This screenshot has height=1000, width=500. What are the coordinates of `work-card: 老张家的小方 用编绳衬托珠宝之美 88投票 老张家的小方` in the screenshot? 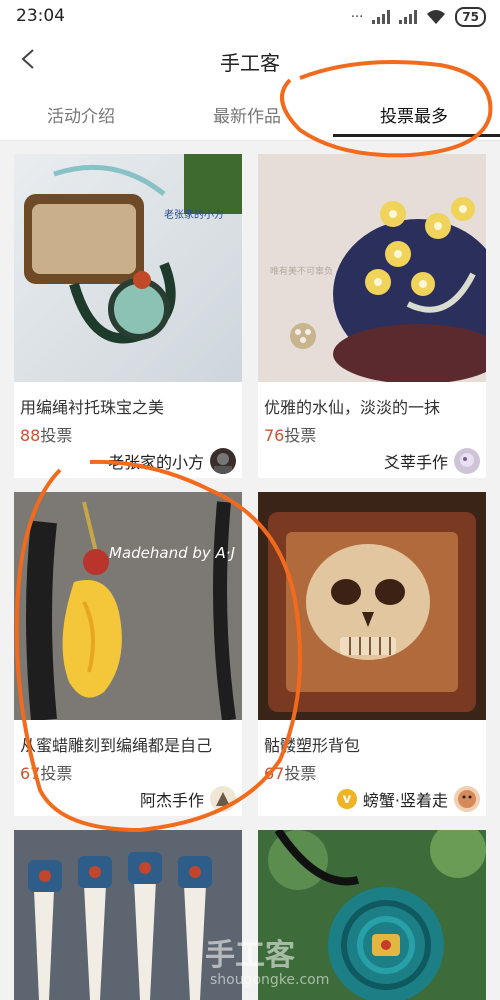 It's located at (128, 316).